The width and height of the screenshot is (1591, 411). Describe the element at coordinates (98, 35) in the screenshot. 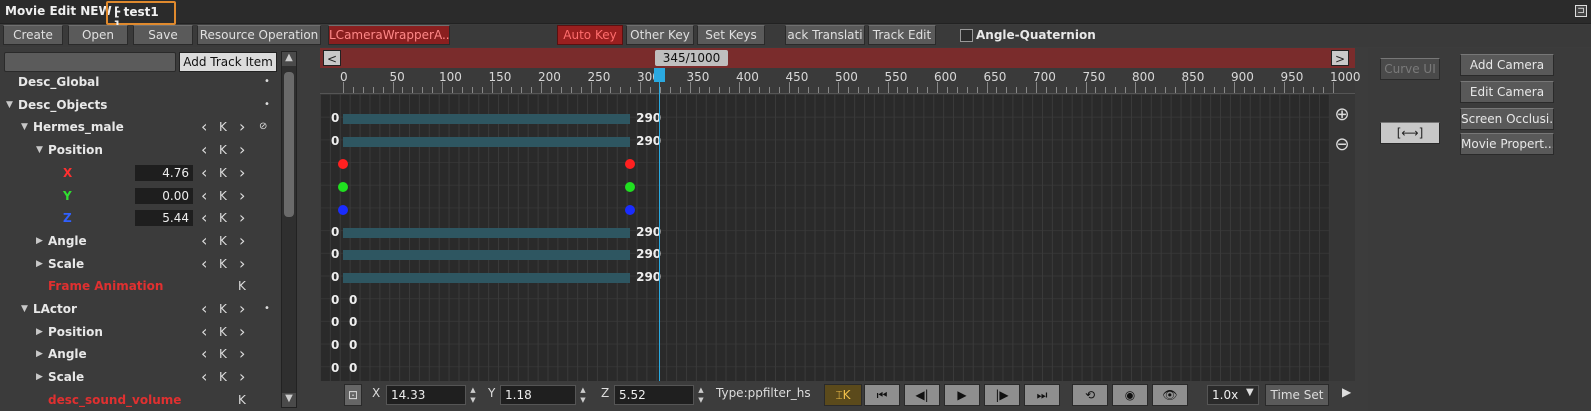

I see `open-button: Open` at that location.